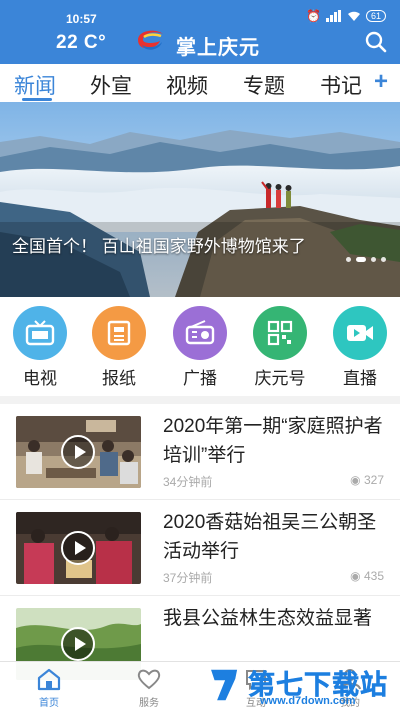 The height and width of the screenshot is (711, 400). I want to click on newspaper-icon-circle, so click(119, 333).